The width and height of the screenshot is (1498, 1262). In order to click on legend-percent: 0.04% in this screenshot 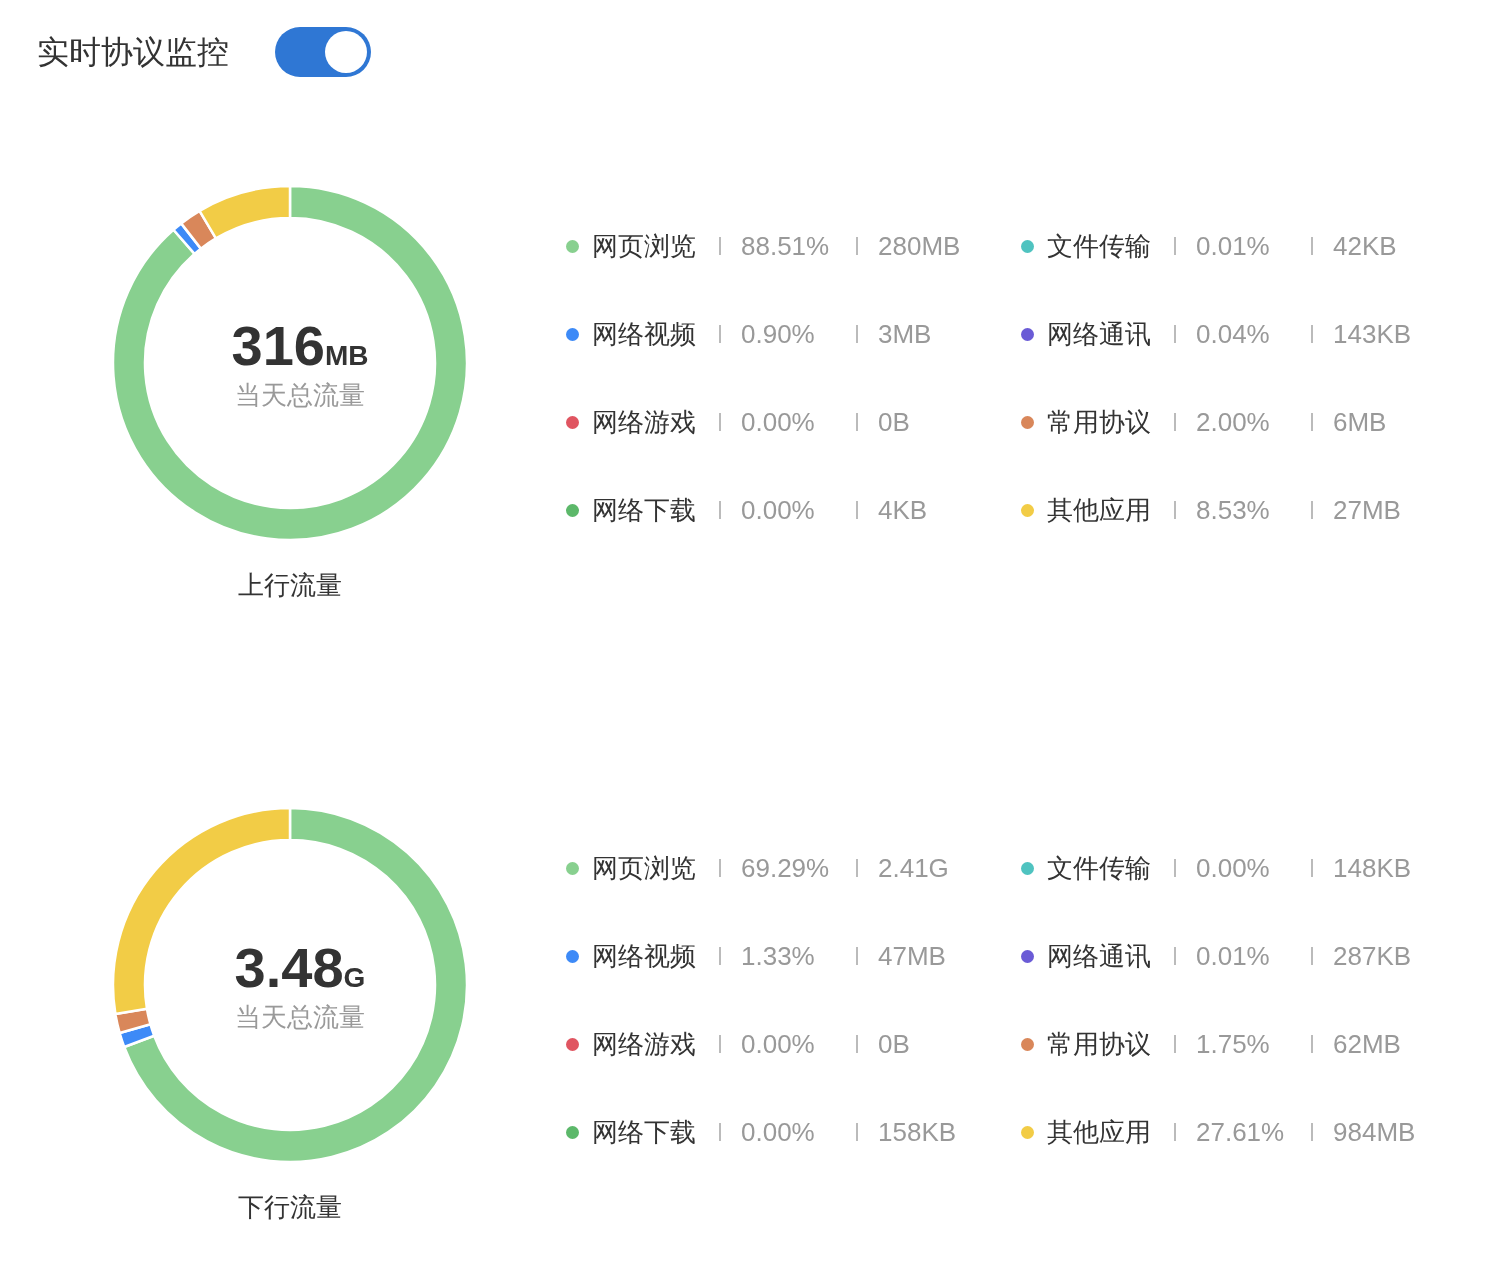, I will do `click(1233, 334)`.